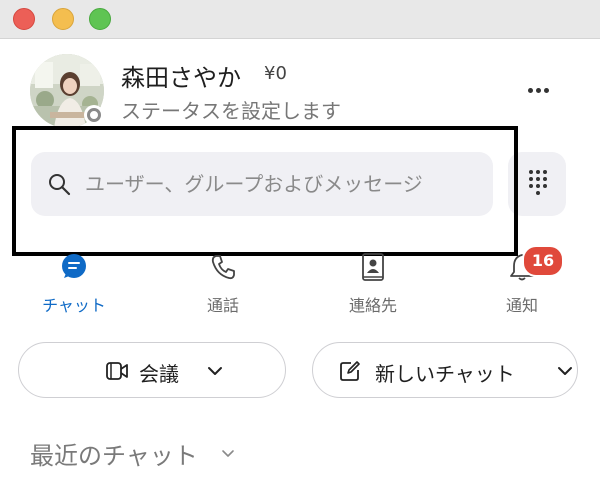  I want to click on phone-icon, so click(223, 267).